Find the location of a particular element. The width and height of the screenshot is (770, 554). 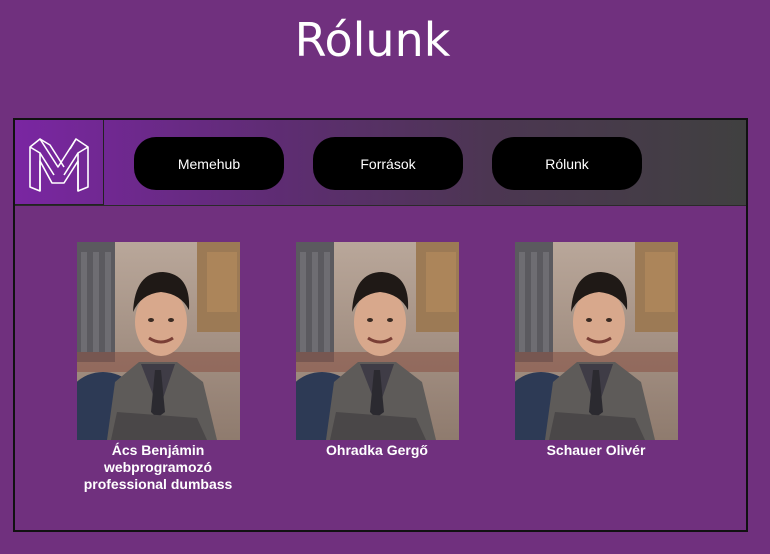

memehub-m-logo-icon is located at coordinates (59, 165).